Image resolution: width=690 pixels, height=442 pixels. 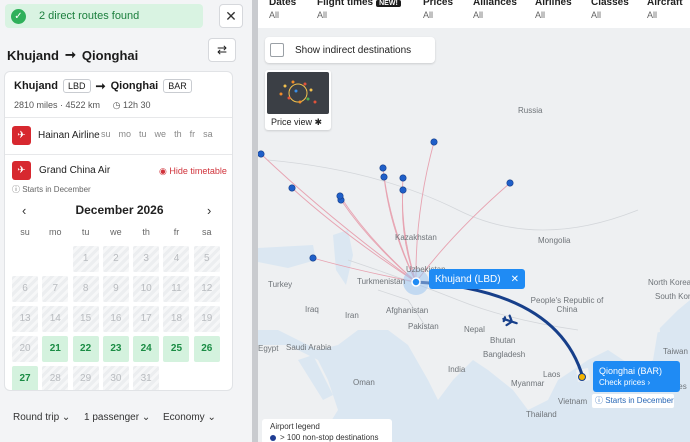 What do you see at coordinates (192, 134) in the screenshot?
I see `weekday: fr` at bounding box center [192, 134].